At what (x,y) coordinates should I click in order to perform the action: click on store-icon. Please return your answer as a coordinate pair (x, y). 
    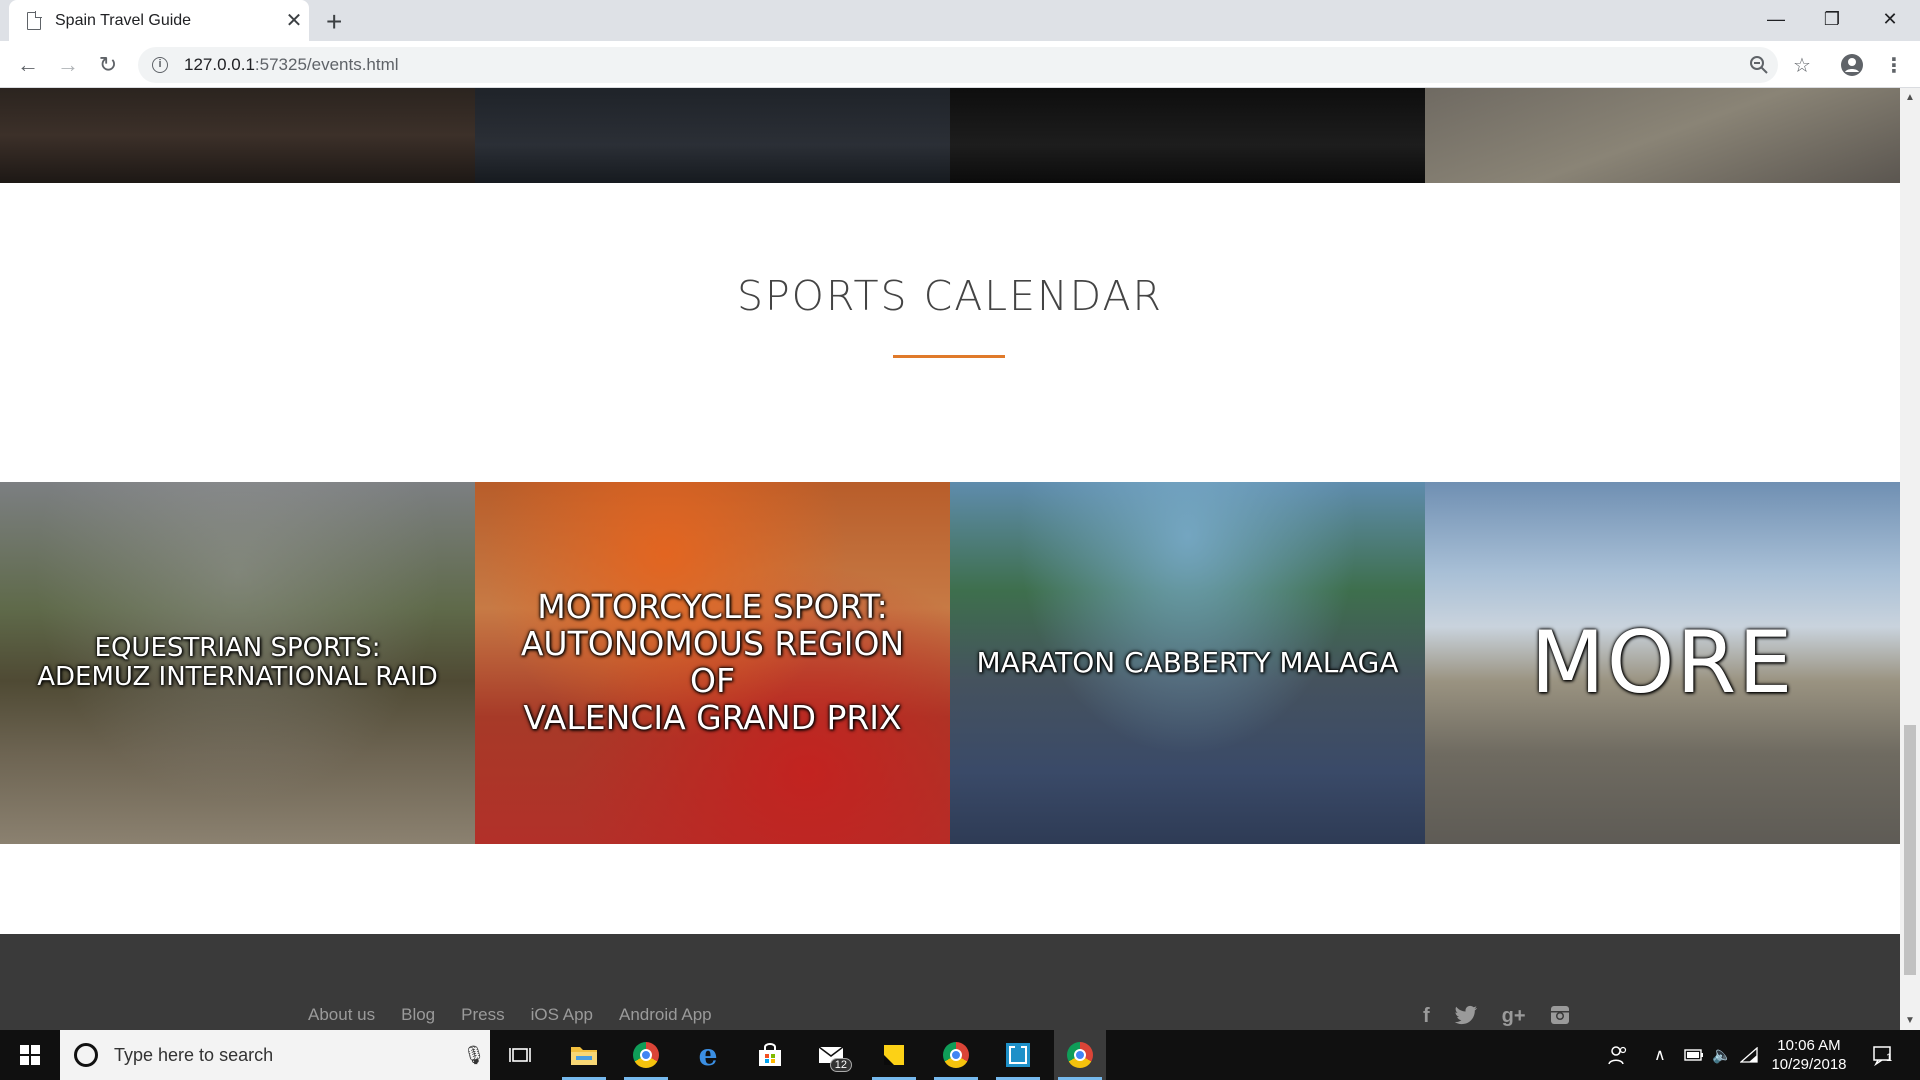
    Looking at the image, I should click on (770, 1055).